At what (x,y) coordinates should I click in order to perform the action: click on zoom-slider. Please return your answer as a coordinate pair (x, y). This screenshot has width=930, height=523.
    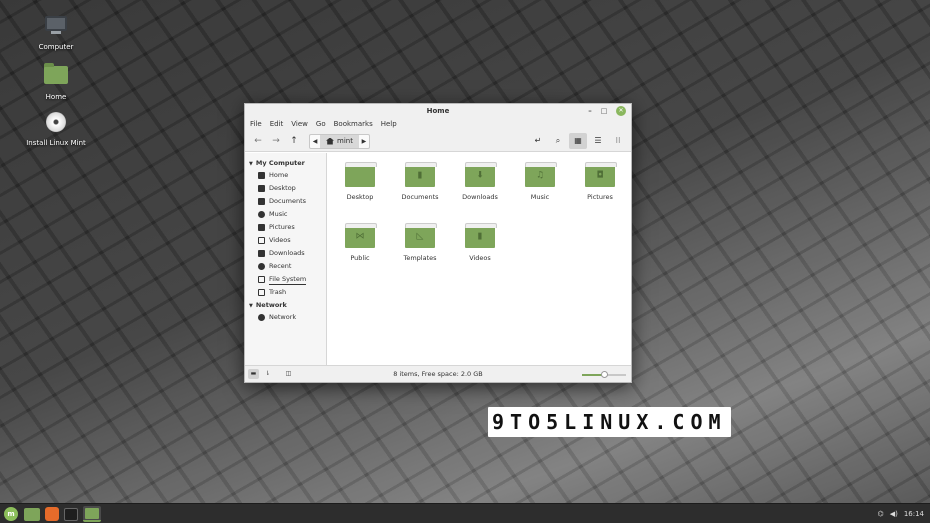
    Looking at the image, I should click on (604, 374).